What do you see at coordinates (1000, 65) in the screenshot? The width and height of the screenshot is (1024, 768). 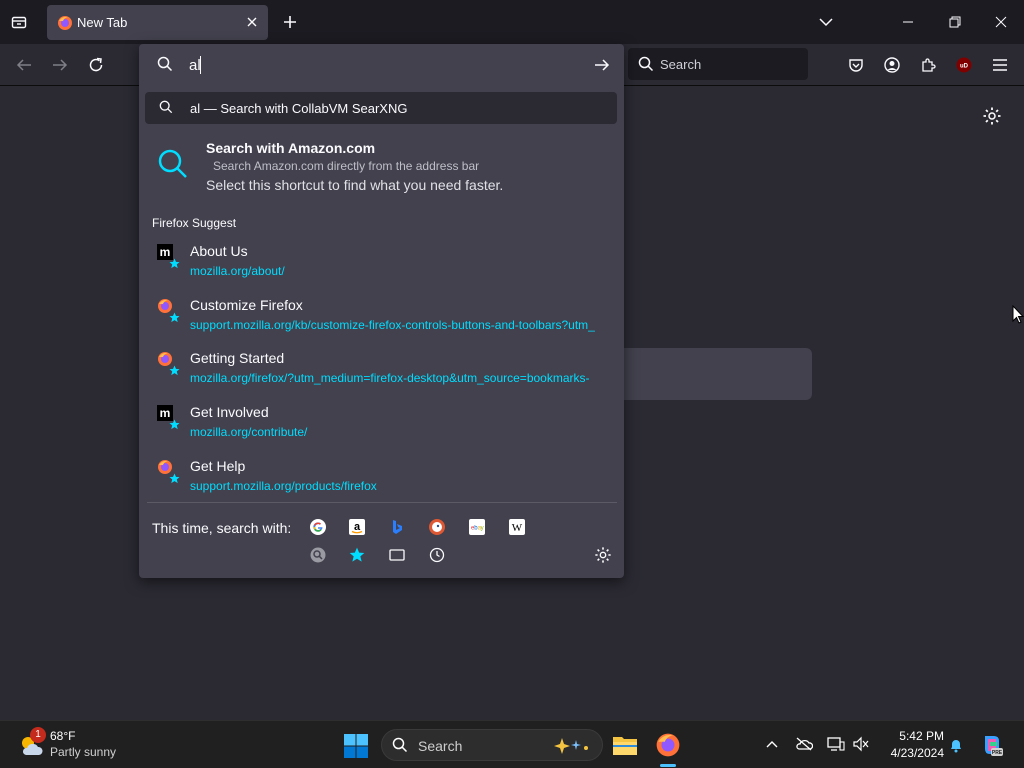 I see `menu-icon` at bounding box center [1000, 65].